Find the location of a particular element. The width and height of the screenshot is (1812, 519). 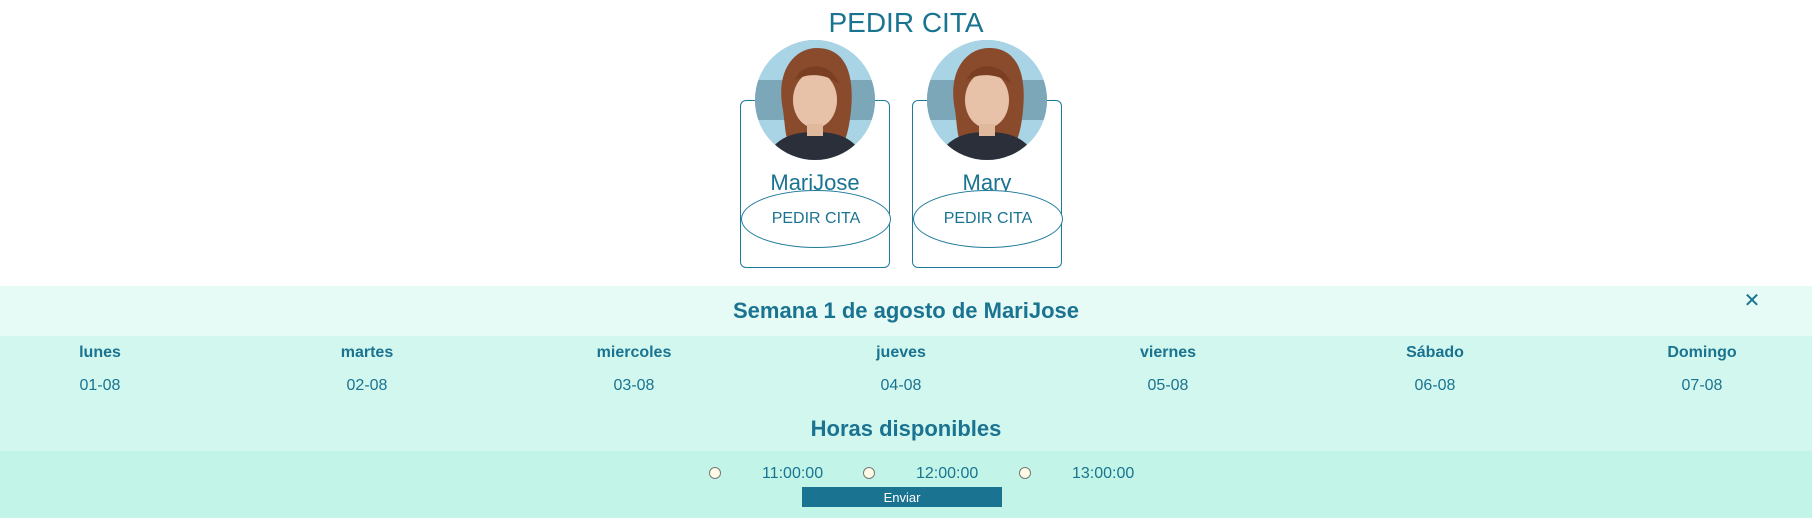

time-slot-label: 12:00:00 is located at coordinates (947, 473).